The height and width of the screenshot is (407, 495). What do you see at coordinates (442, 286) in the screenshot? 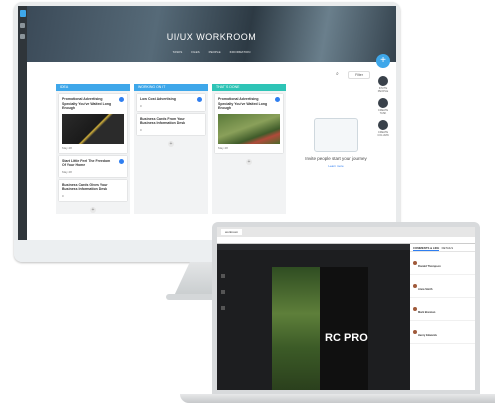
I see `comment: Anna Smith` at bounding box center [442, 286].